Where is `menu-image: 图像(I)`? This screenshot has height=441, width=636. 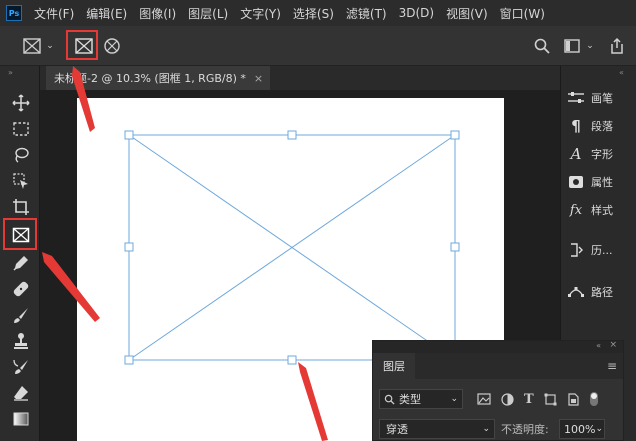 menu-image: 图像(I) is located at coordinates (157, 13).